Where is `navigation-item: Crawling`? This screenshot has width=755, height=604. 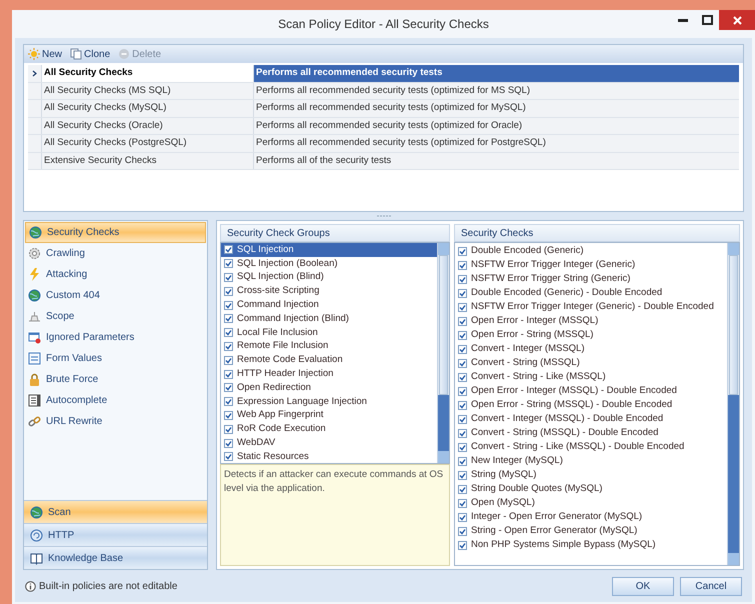
navigation-item: Crawling is located at coordinates (115, 253).